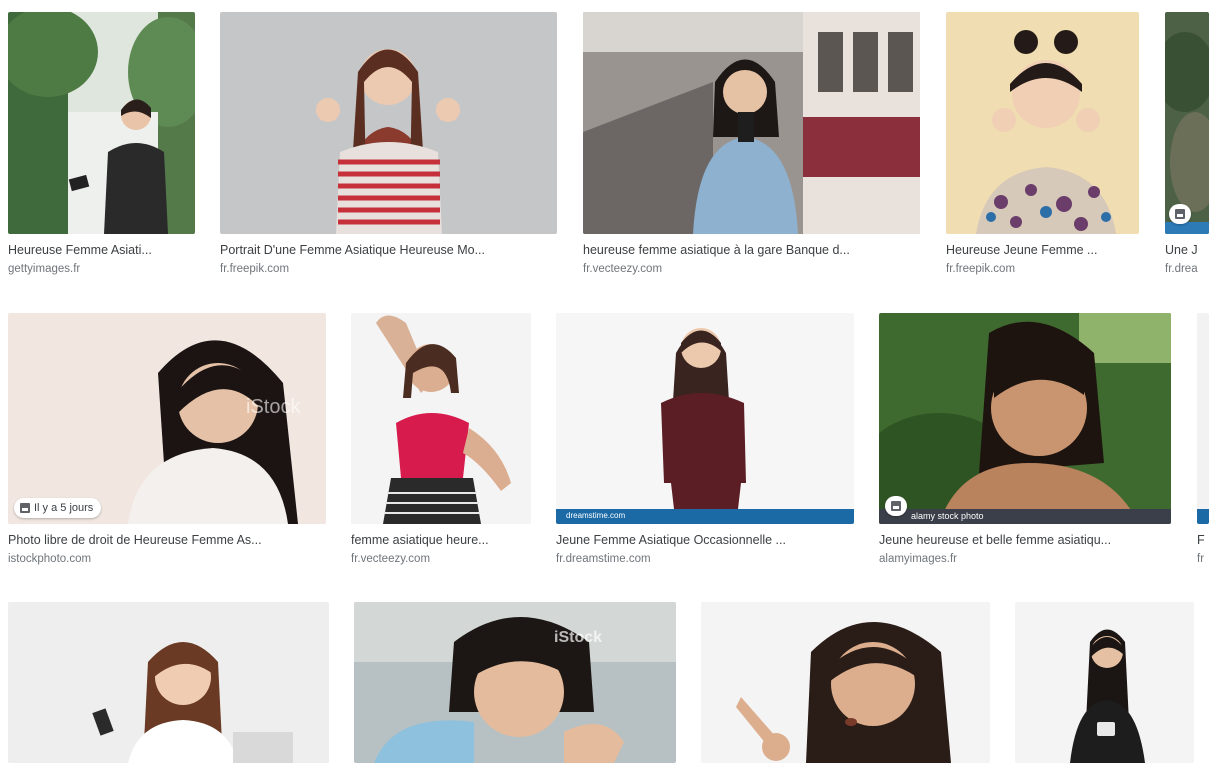  Describe the element at coordinates (596, 515) in the screenshot. I see `dreamstime-watermark: dreamstime.com` at that location.